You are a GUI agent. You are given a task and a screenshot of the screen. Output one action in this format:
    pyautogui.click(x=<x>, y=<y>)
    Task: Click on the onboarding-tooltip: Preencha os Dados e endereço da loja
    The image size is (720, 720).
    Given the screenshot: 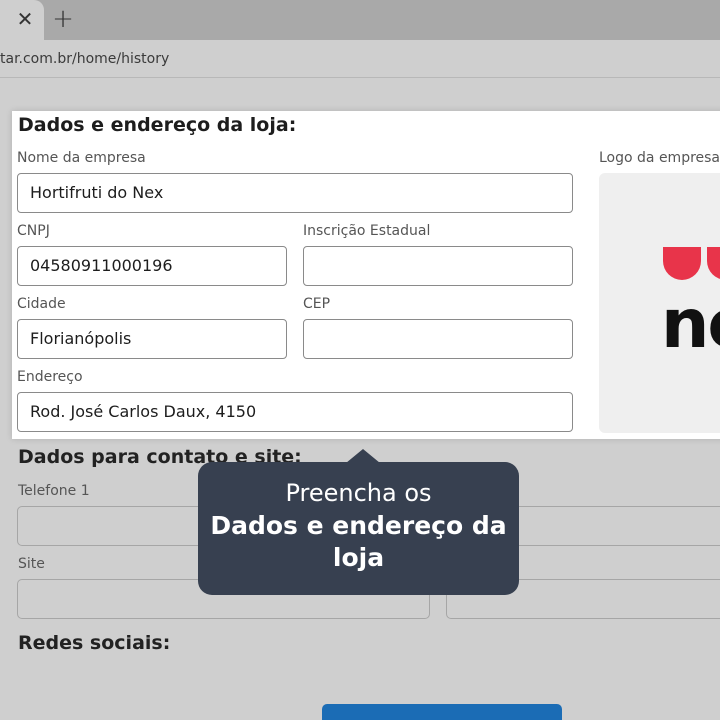 What is the action you would take?
    pyautogui.click(x=358, y=528)
    